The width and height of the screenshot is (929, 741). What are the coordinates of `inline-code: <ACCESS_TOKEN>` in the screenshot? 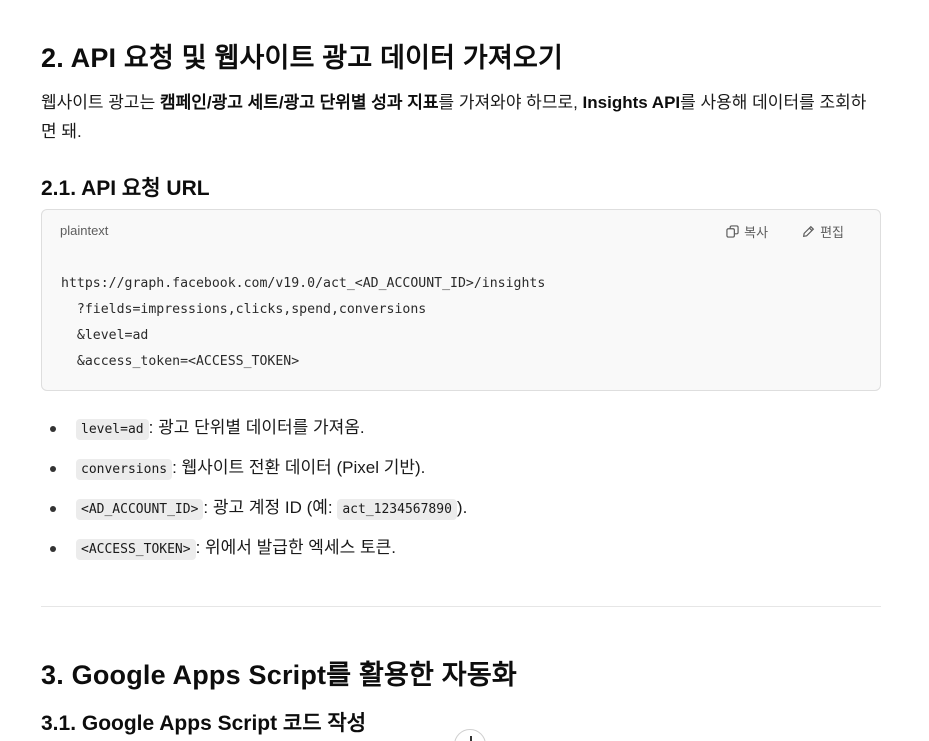 It's located at (136, 549).